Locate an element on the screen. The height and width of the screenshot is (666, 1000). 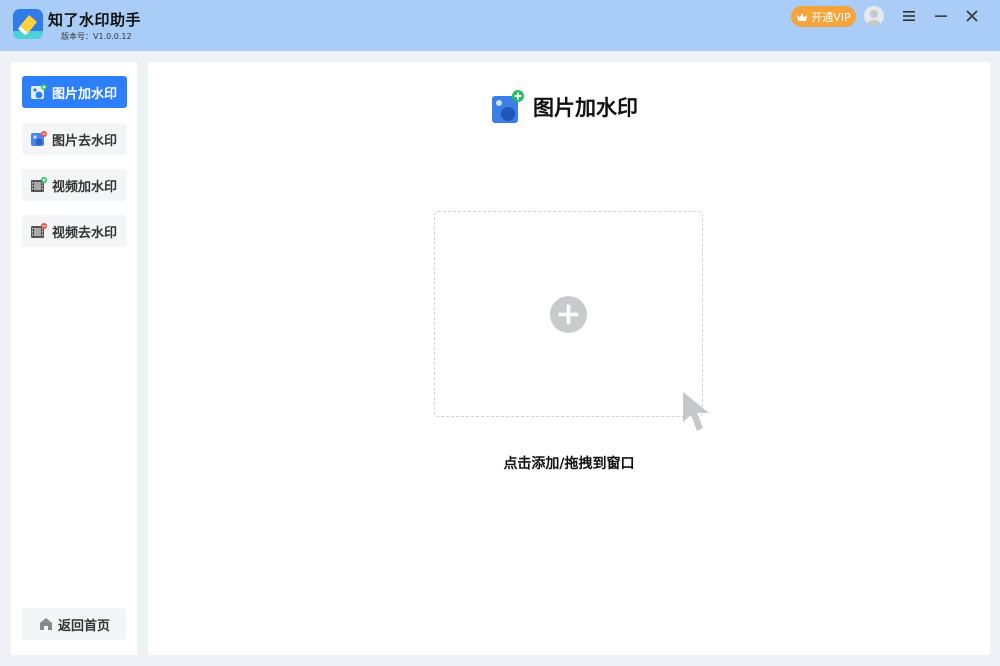
vip-button: 开通VIP is located at coordinates (823, 16).